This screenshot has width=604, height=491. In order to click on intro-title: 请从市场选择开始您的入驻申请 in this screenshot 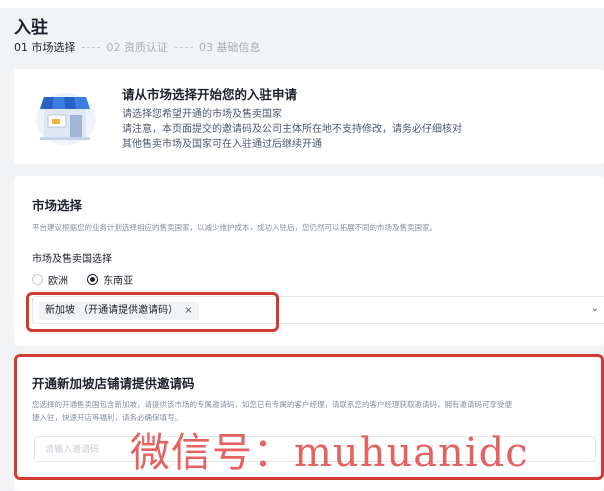, I will do `click(210, 94)`.